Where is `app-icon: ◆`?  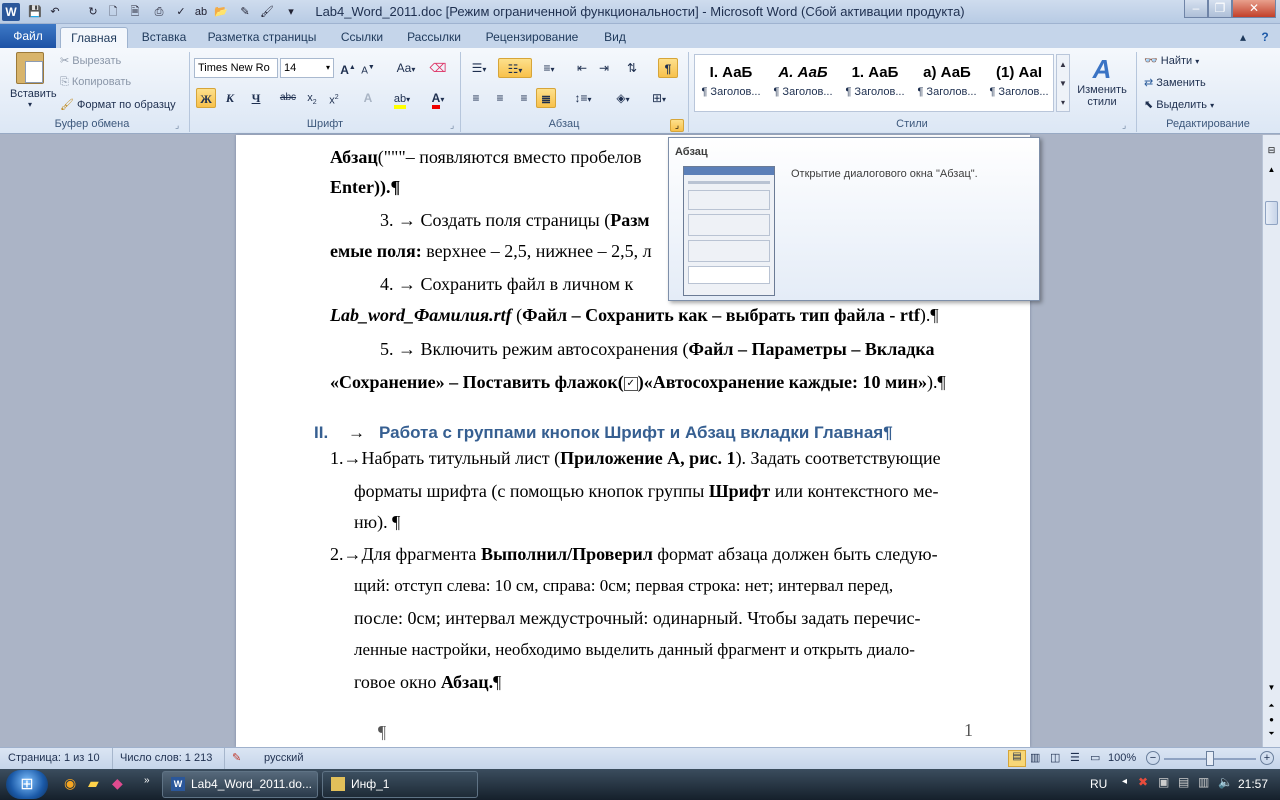
app-icon: ◆ is located at coordinates (117, 783).